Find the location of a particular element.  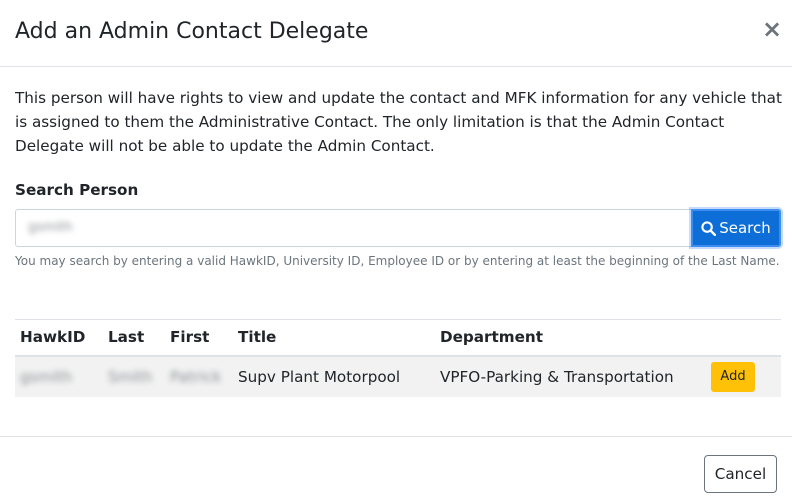

close-icon: × is located at coordinates (772, 29).